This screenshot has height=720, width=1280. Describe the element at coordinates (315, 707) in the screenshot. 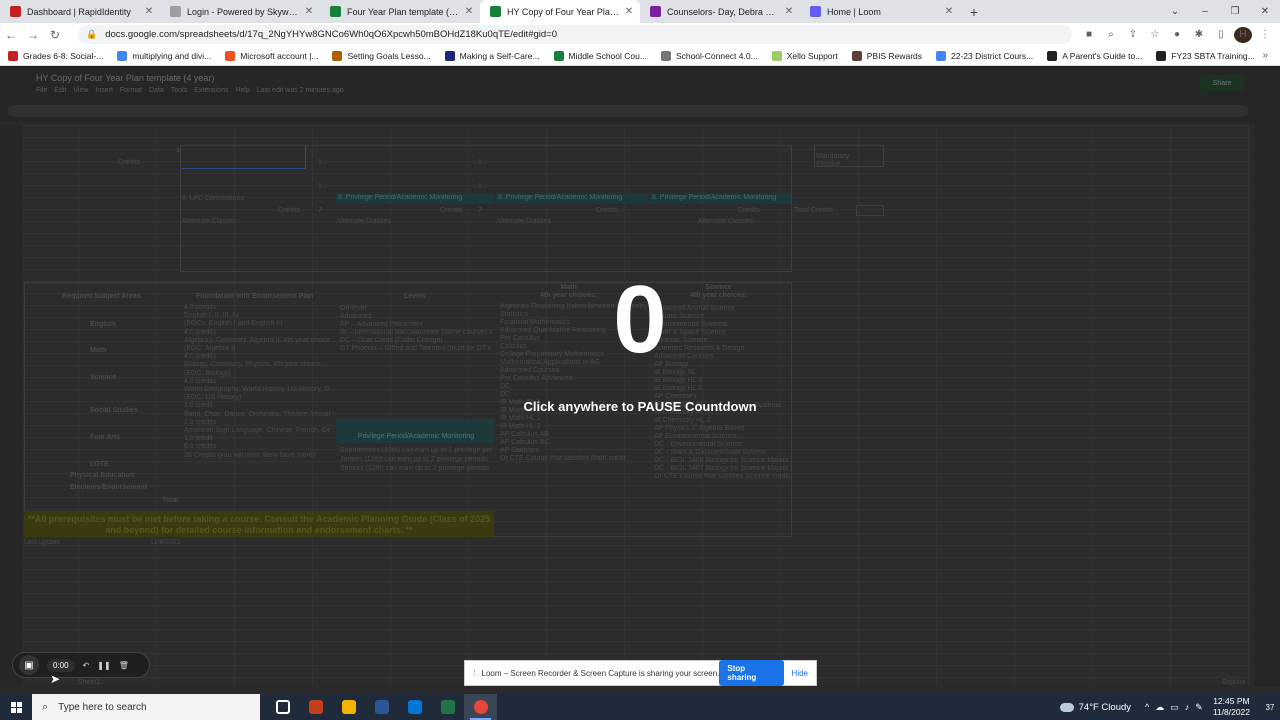

I see `taskbar-app-powerpoint` at that location.